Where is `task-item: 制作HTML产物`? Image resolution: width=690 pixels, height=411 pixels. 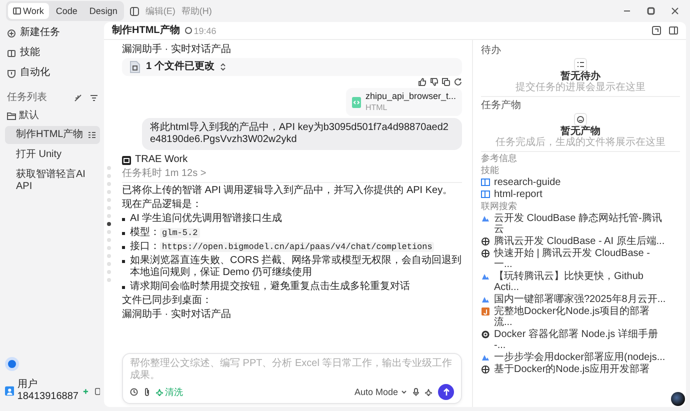
task-item: 制作HTML产物 is located at coordinates (52, 135).